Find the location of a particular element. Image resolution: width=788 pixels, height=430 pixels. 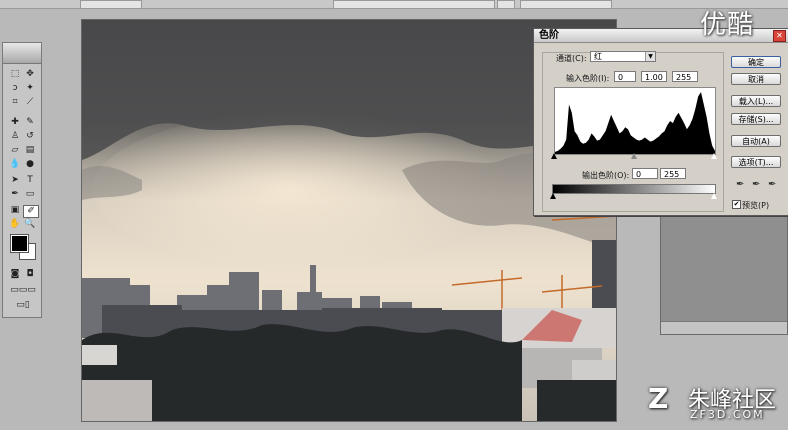

output-gradient-bar is located at coordinates (634, 189).